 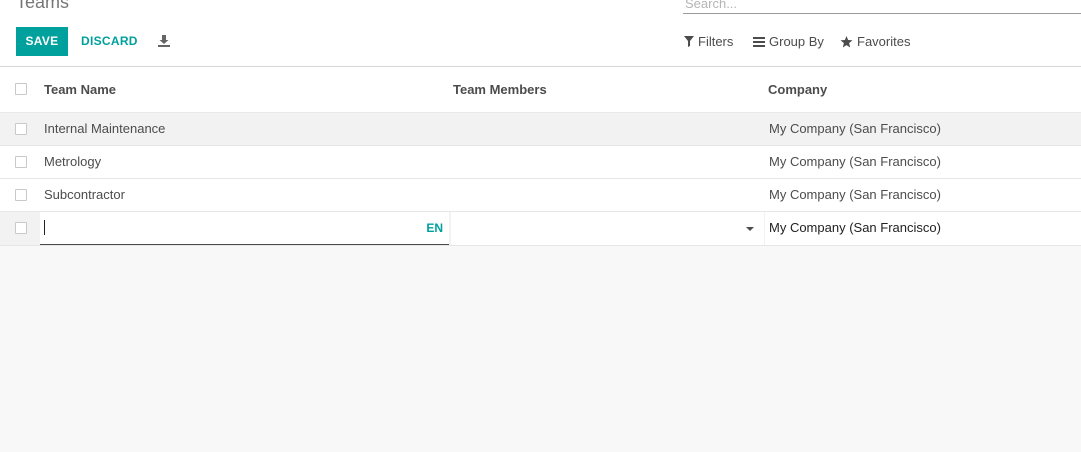 What do you see at coordinates (42, 41) in the screenshot?
I see `save-button: SAVE` at bounding box center [42, 41].